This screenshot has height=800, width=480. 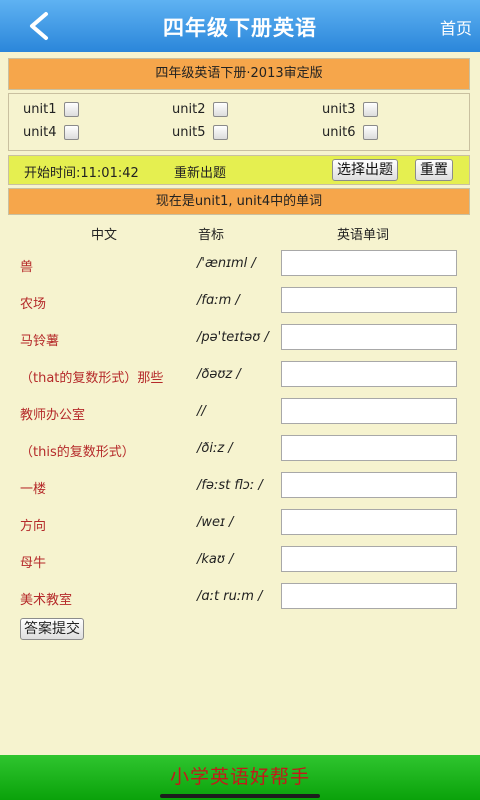 What do you see at coordinates (33, 526) in the screenshot?
I see `chinese-meaning: 方向` at bounding box center [33, 526].